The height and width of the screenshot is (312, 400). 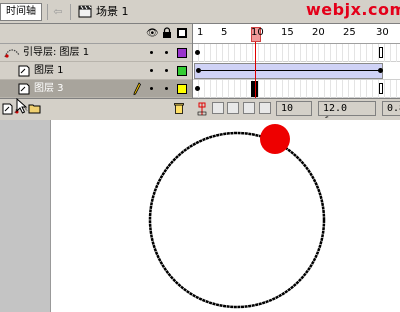 I want to click on back-arrow-icon: ⇦, so click(x=58, y=12).